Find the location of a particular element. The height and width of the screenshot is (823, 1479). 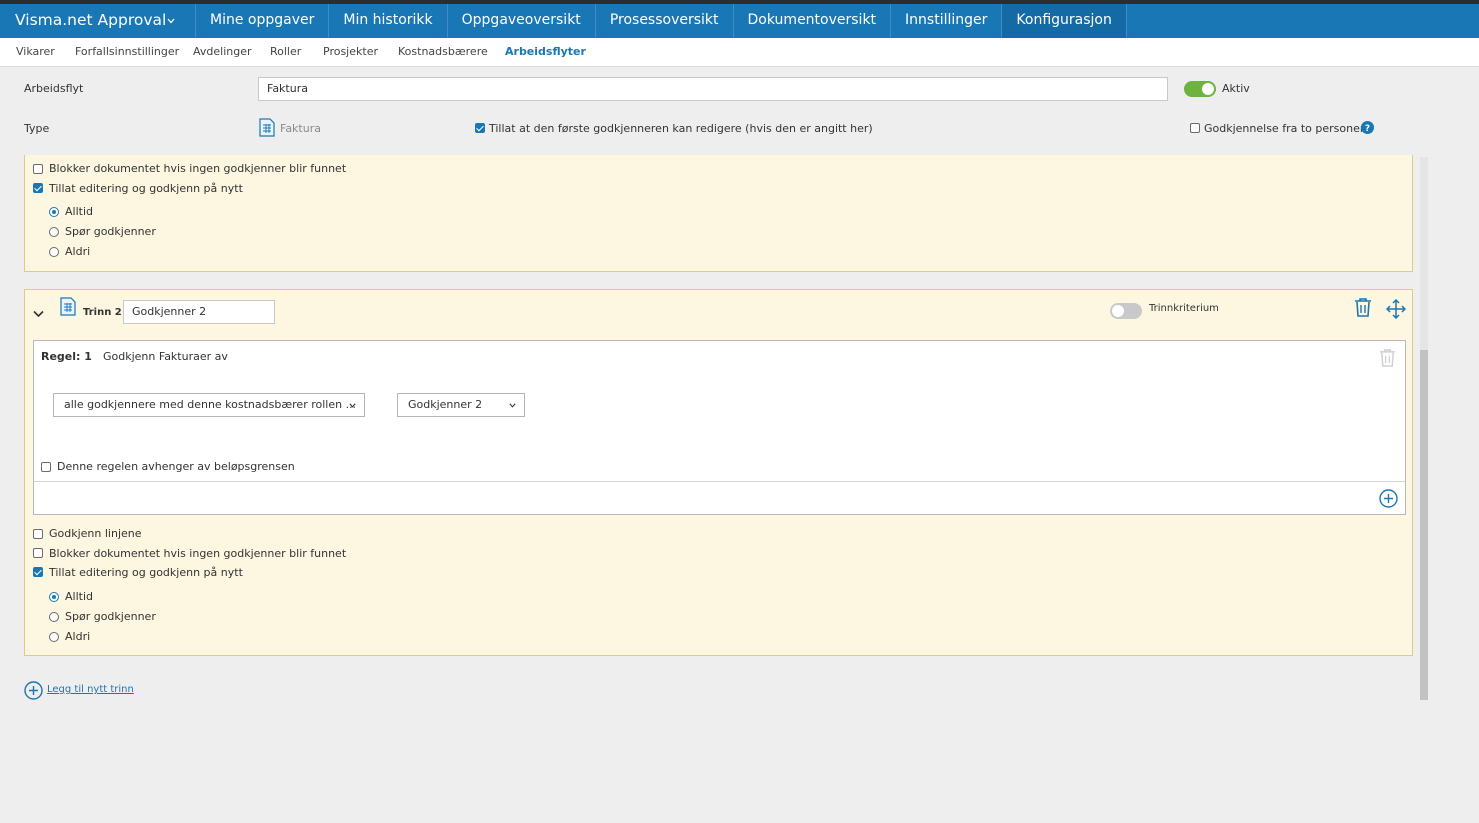

approve-lines-checkbox is located at coordinates (38, 534).